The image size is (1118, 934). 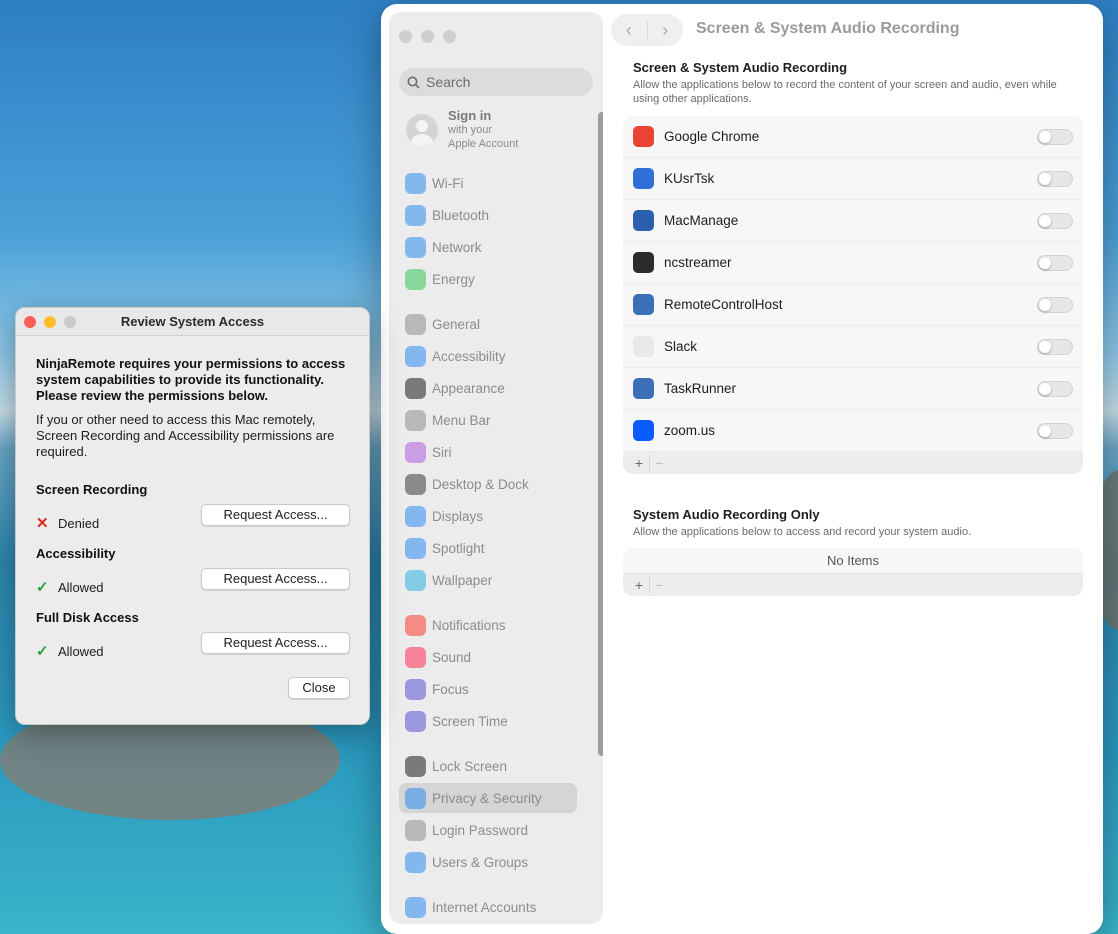 I want to click on app-name: RemoteControlHost, so click(x=723, y=304).